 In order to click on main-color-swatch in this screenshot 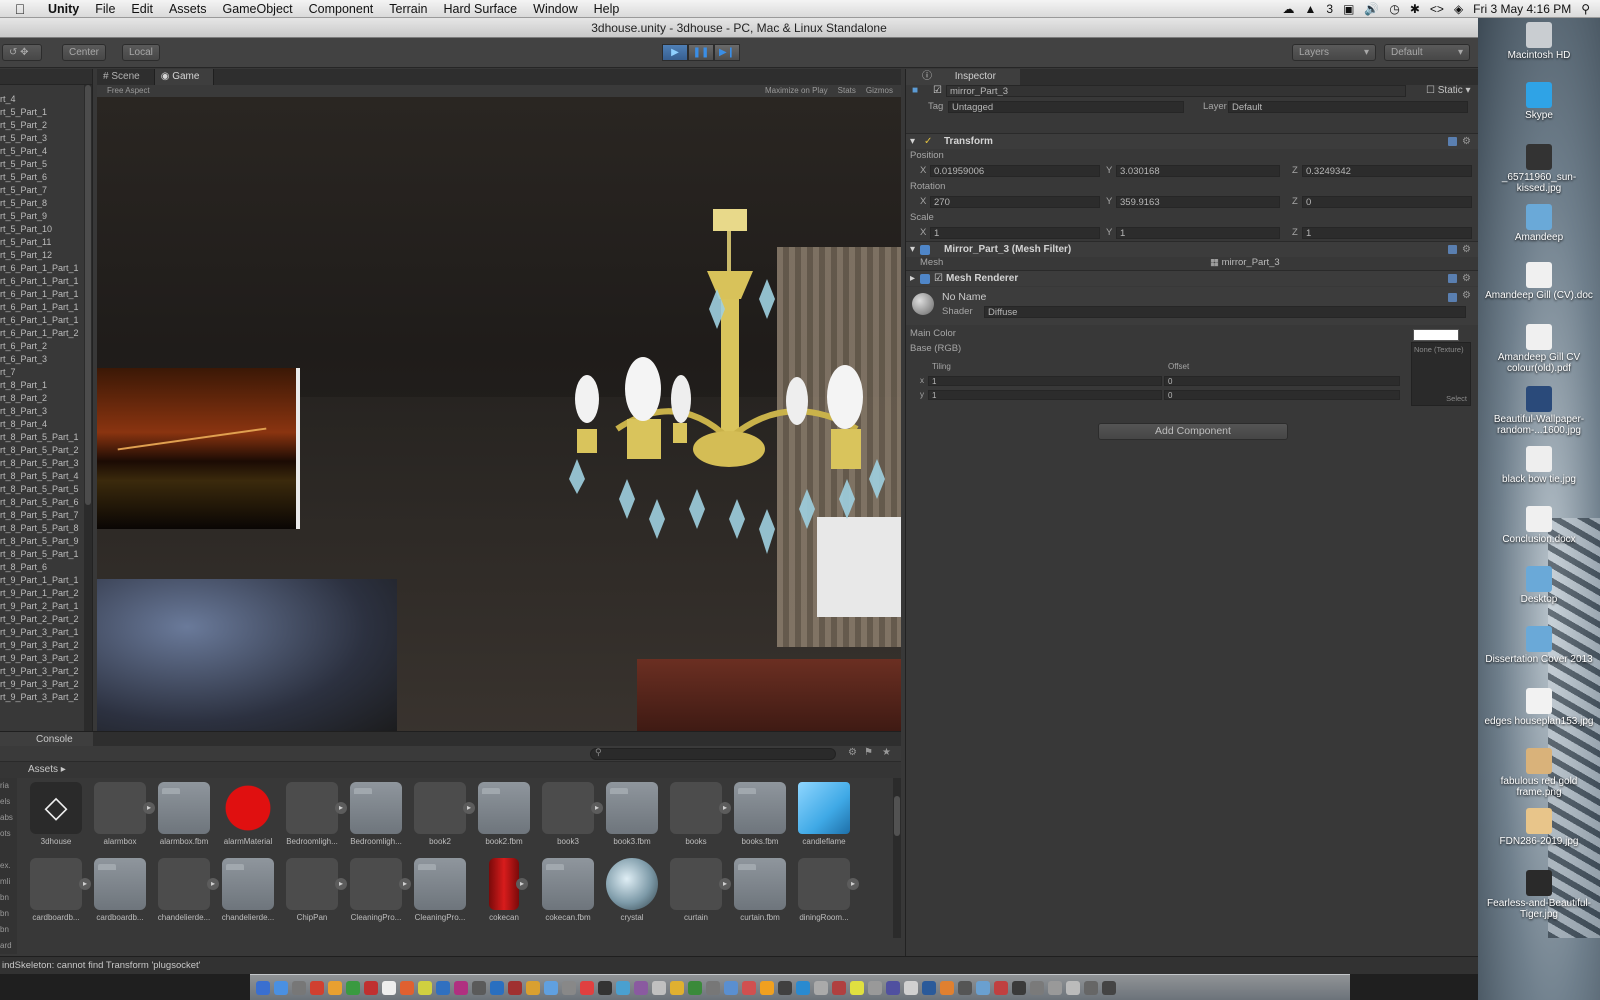, I will do `click(1436, 335)`.